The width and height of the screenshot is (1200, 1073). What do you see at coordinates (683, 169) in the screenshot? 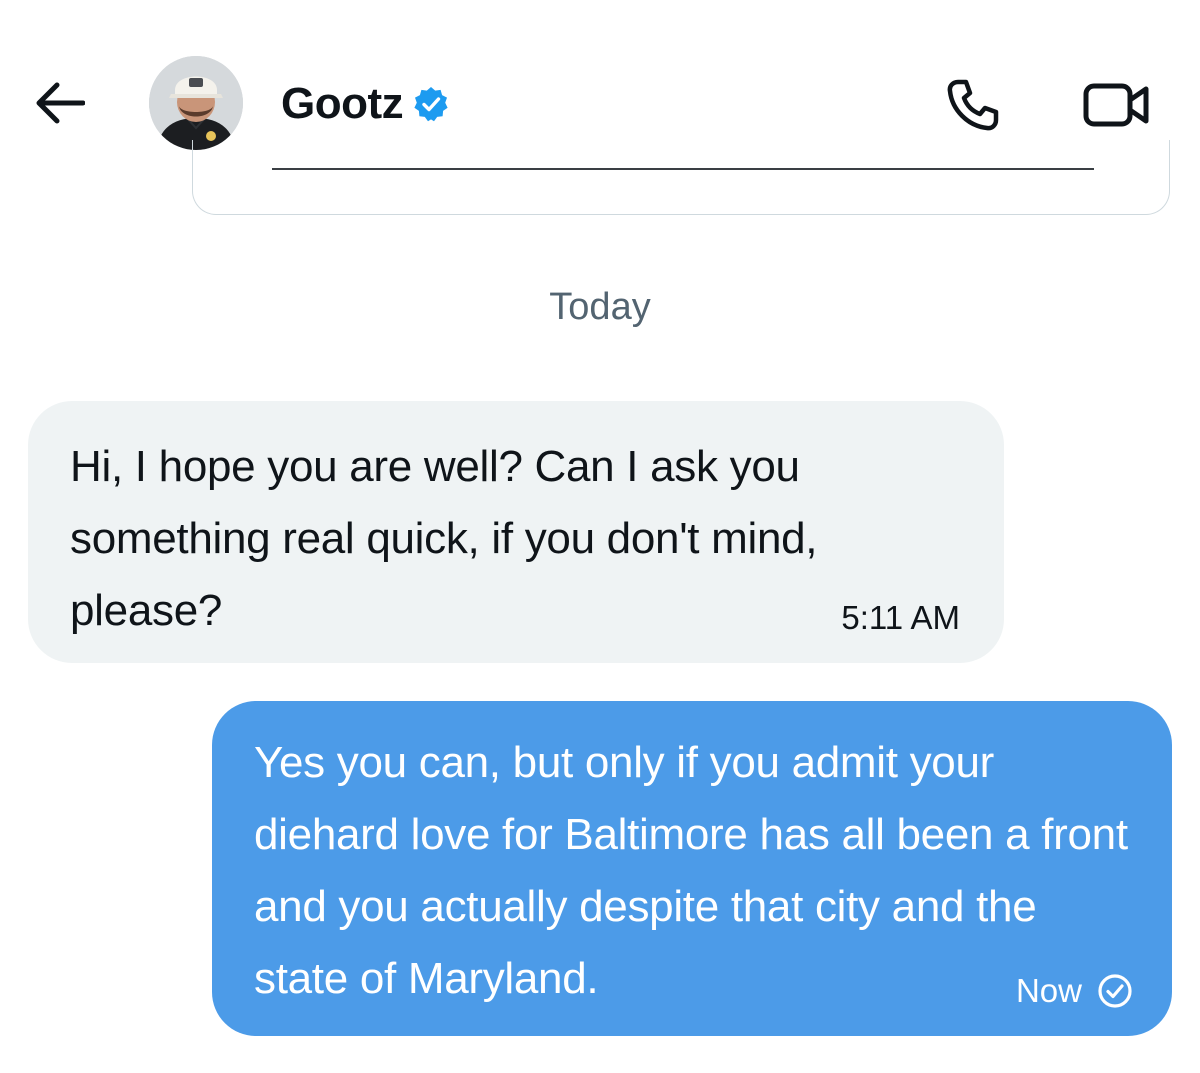
I see `previous-message-divider` at bounding box center [683, 169].